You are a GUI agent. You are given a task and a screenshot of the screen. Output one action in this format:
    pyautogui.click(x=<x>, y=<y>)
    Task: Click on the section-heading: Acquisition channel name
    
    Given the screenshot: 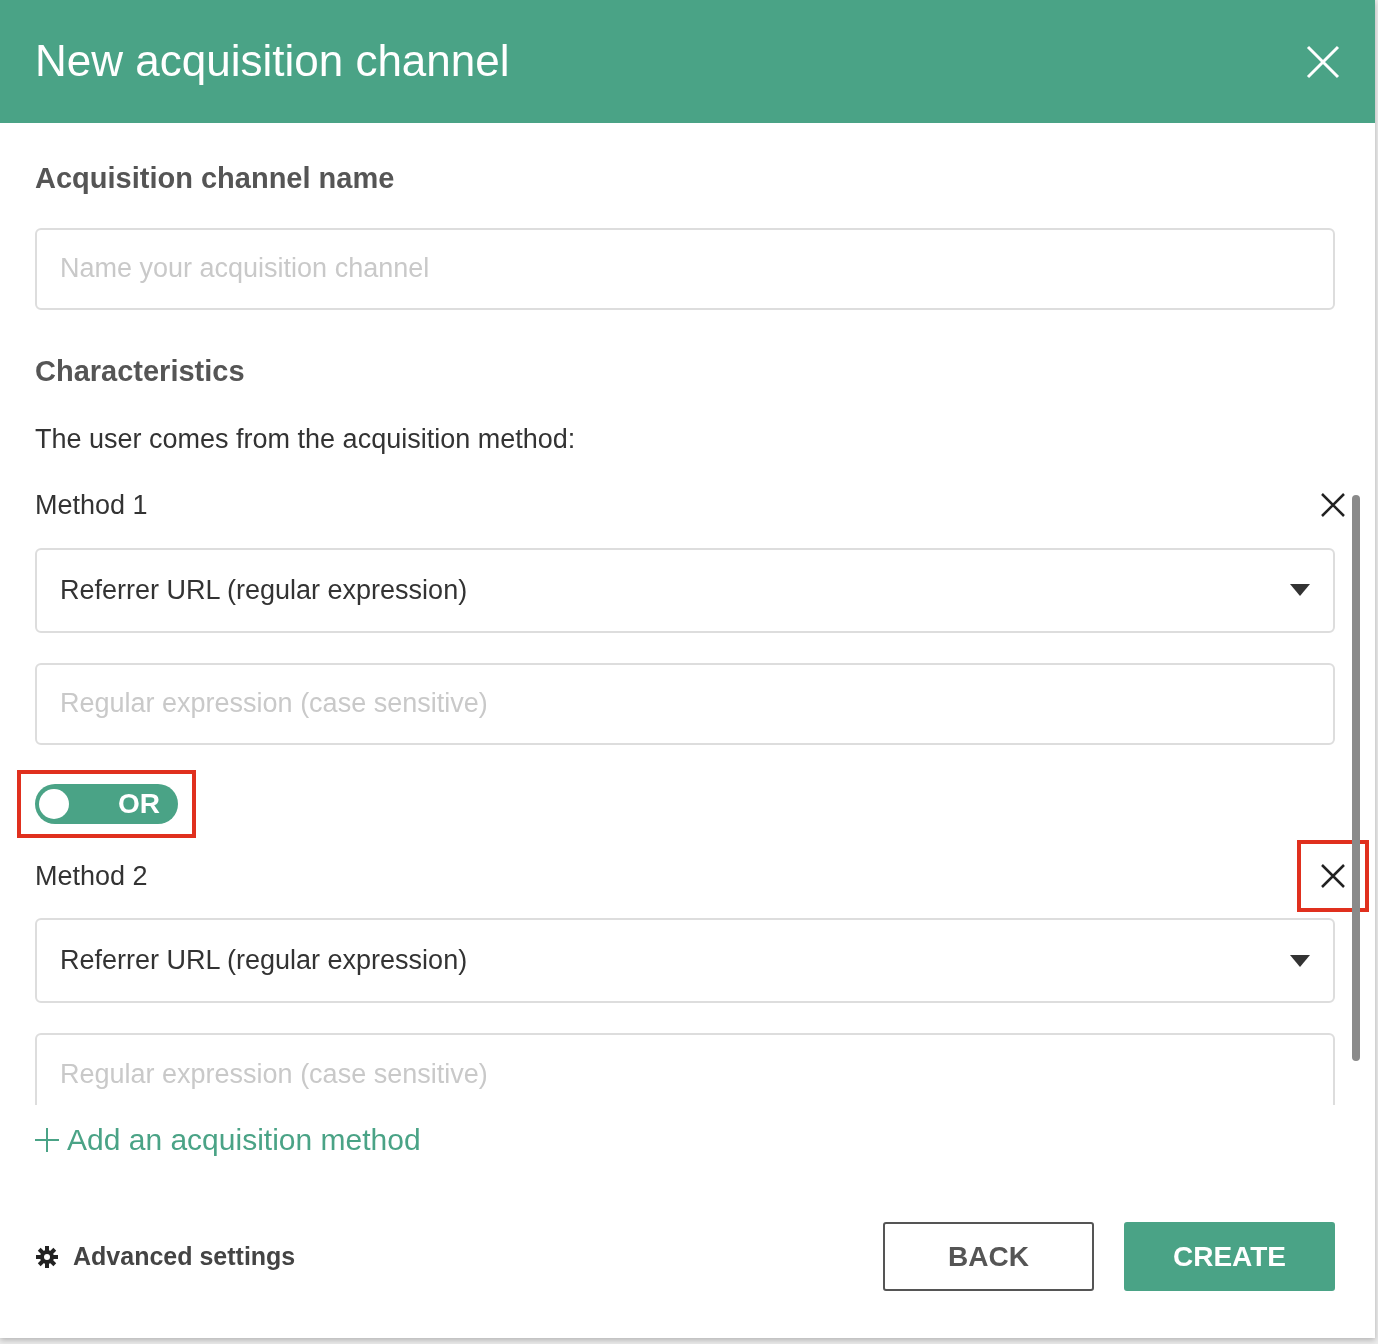 What is the action you would take?
    pyautogui.click(x=215, y=178)
    